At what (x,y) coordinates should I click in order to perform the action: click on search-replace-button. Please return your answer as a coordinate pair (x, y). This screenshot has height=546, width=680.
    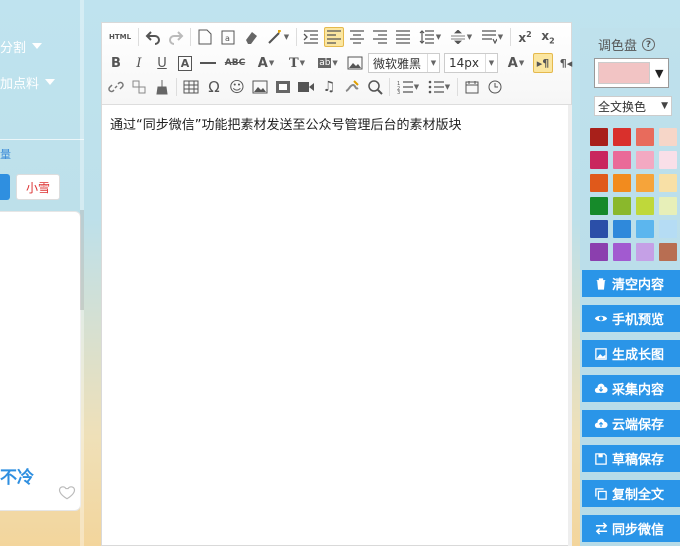
    Looking at the image, I should click on (375, 87).